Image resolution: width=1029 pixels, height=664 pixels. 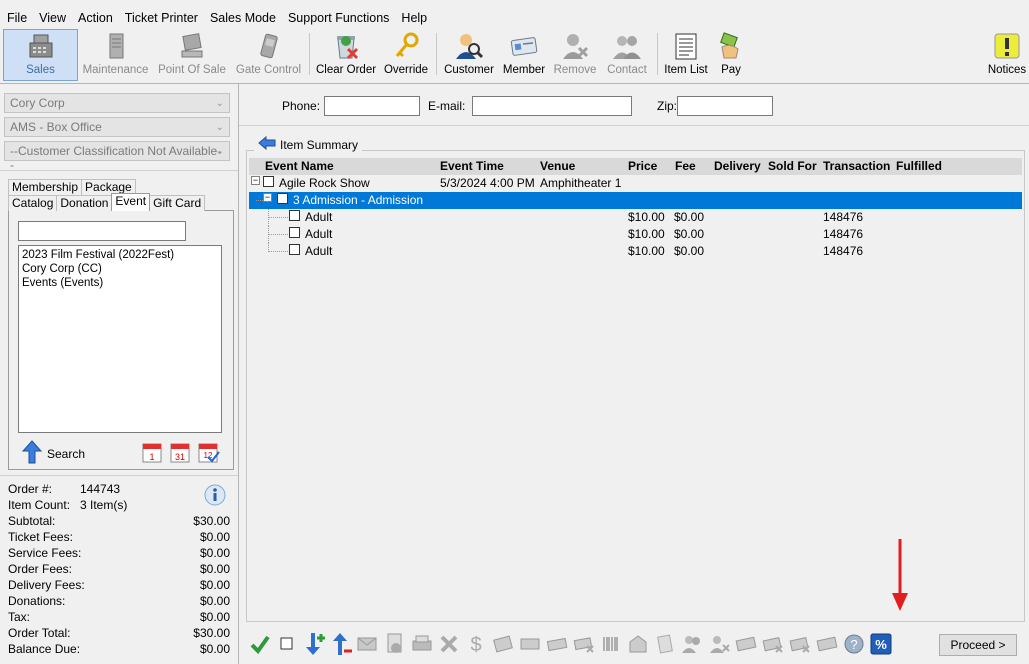 What do you see at coordinates (469, 54) in the screenshot?
I see `customer-button: Customer` at bounding box center [469, 54].